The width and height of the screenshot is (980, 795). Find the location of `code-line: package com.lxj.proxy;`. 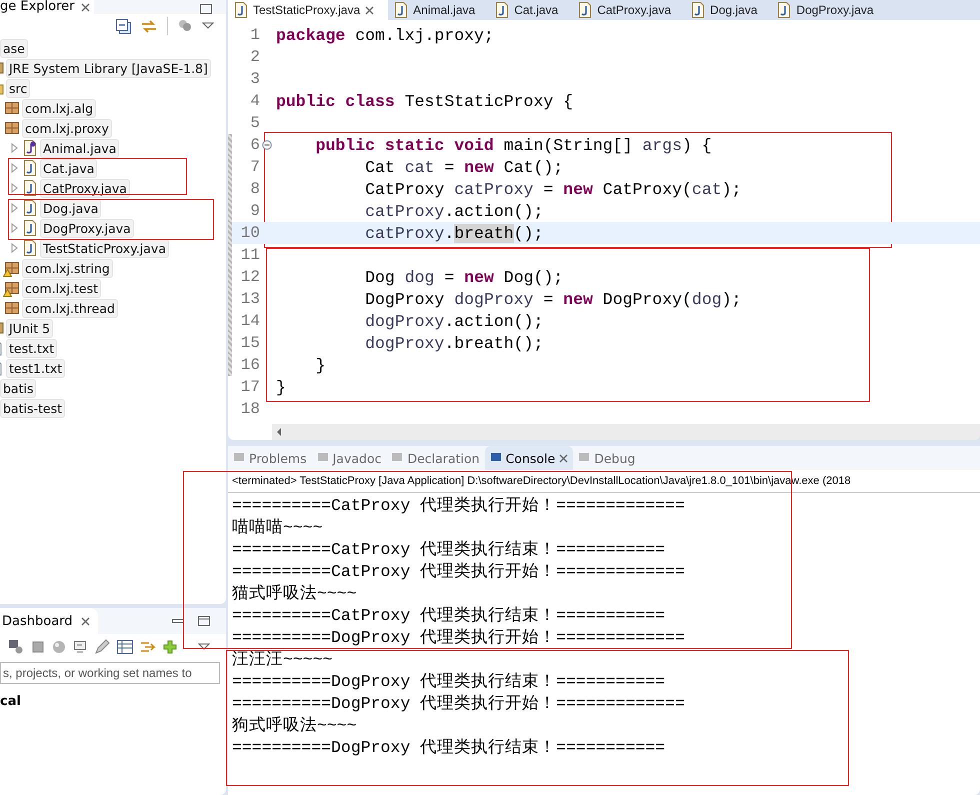

code-line: package com.lxj.proxy; is located at coordinates (384, 35).